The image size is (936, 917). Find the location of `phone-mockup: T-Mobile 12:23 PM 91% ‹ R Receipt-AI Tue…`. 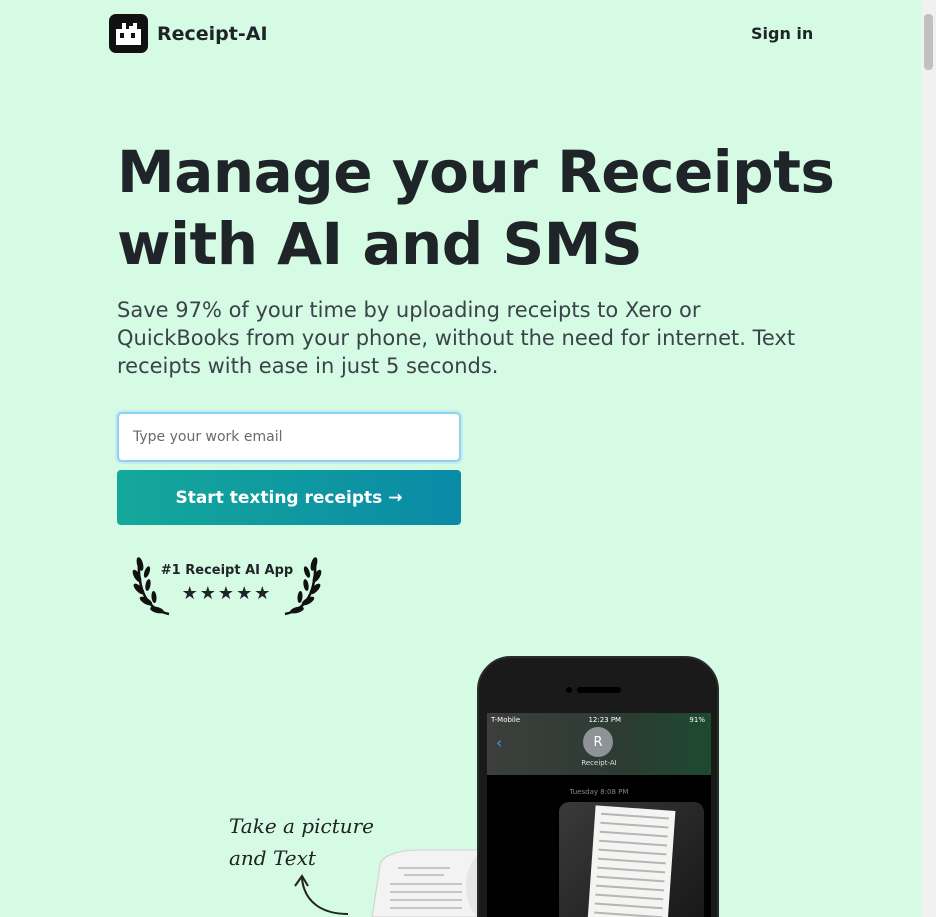

phone-mockup: T-Mobile 12:23 PM 91% ‹ R Receipt-AI Tue… is located at coordinates (598, 786).